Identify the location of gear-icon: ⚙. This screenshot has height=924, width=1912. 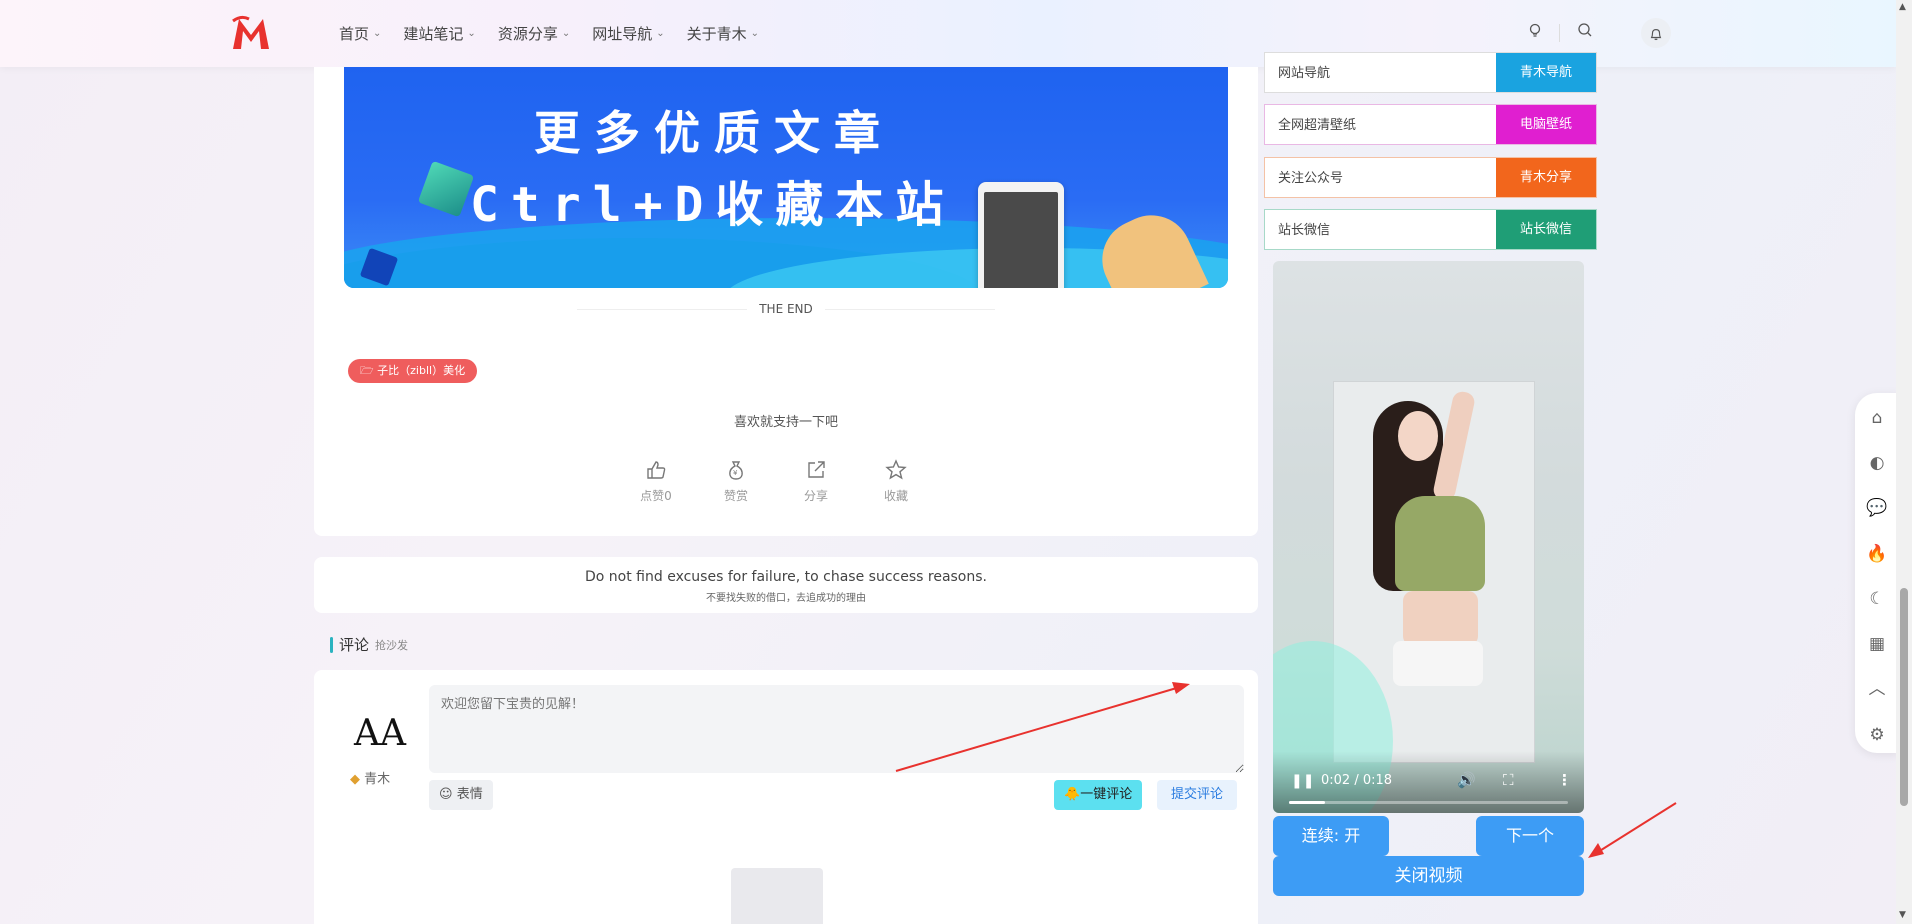
(1877, 735).